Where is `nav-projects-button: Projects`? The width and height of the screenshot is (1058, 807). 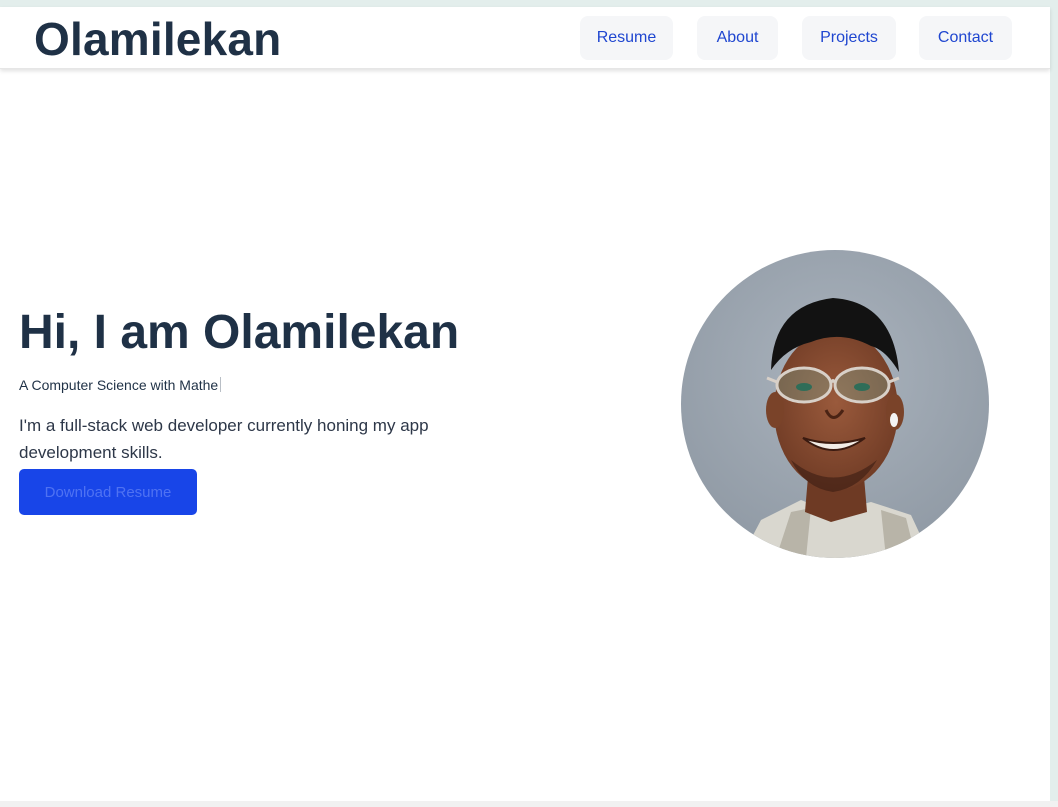 nav-projects-button: Projects is located at coordinates (849, 38).